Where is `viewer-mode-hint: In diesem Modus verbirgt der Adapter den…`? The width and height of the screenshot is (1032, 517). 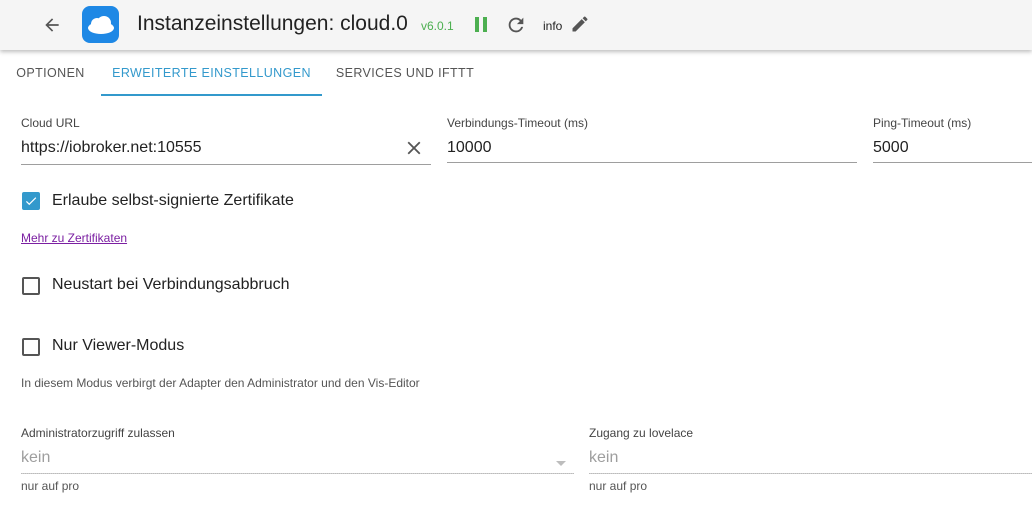 viewer-mode-hint: In diesem Modus verbirgt der Adapter den… is located at coordinates (220, 383).